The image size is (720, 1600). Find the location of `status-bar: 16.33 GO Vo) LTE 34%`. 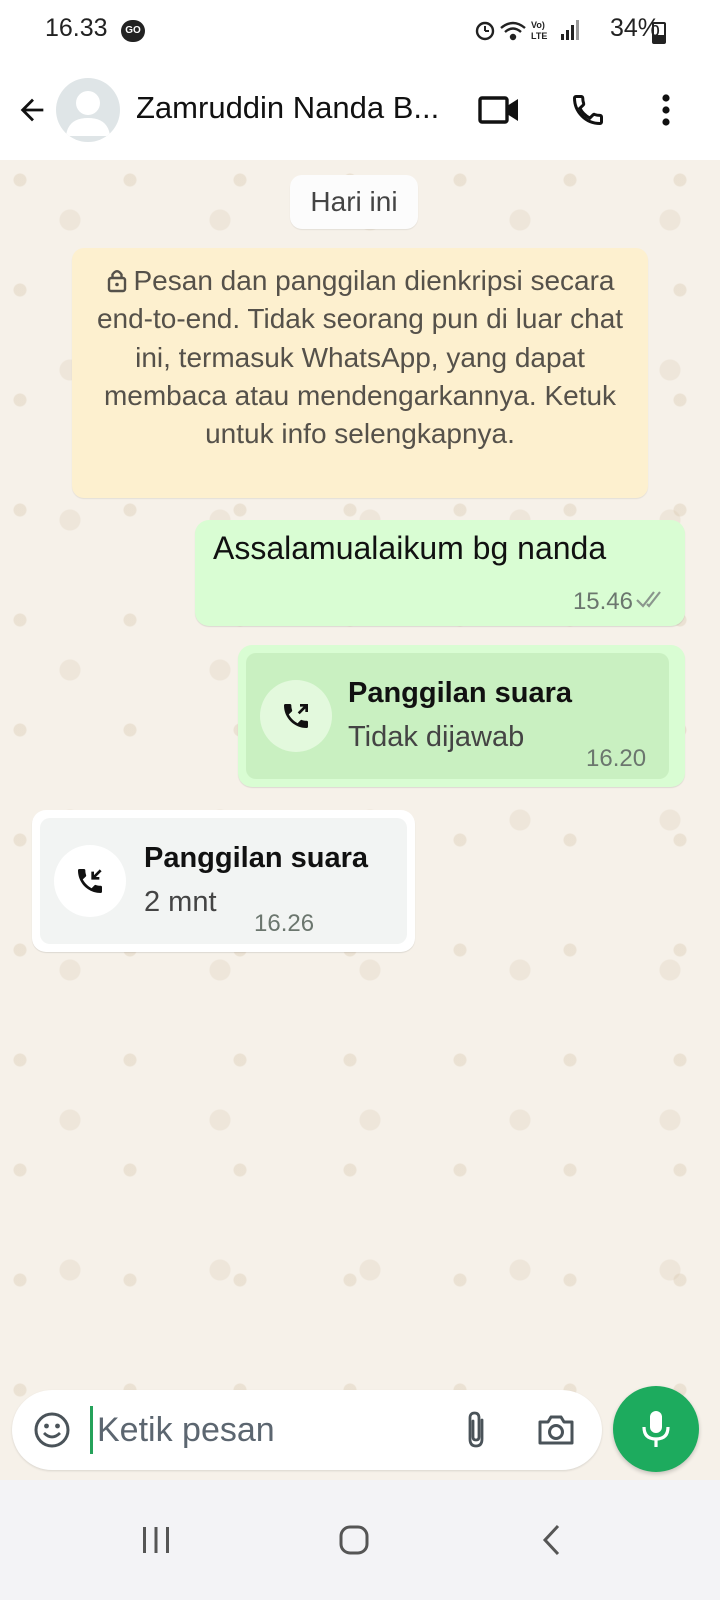

status-bar: 16.33 GO Vo) LTE 34% is located at coordinates (360, 31).